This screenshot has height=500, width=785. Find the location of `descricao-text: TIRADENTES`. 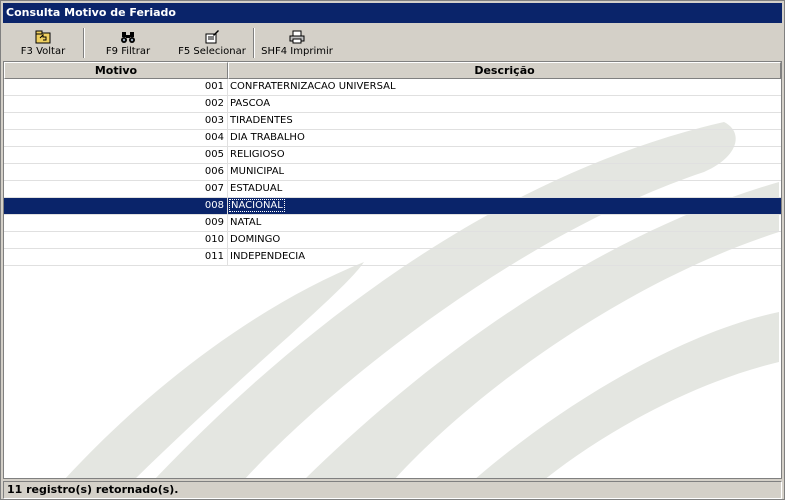

descricao-text: TIRADENTES is located at coordinates (261, 120).